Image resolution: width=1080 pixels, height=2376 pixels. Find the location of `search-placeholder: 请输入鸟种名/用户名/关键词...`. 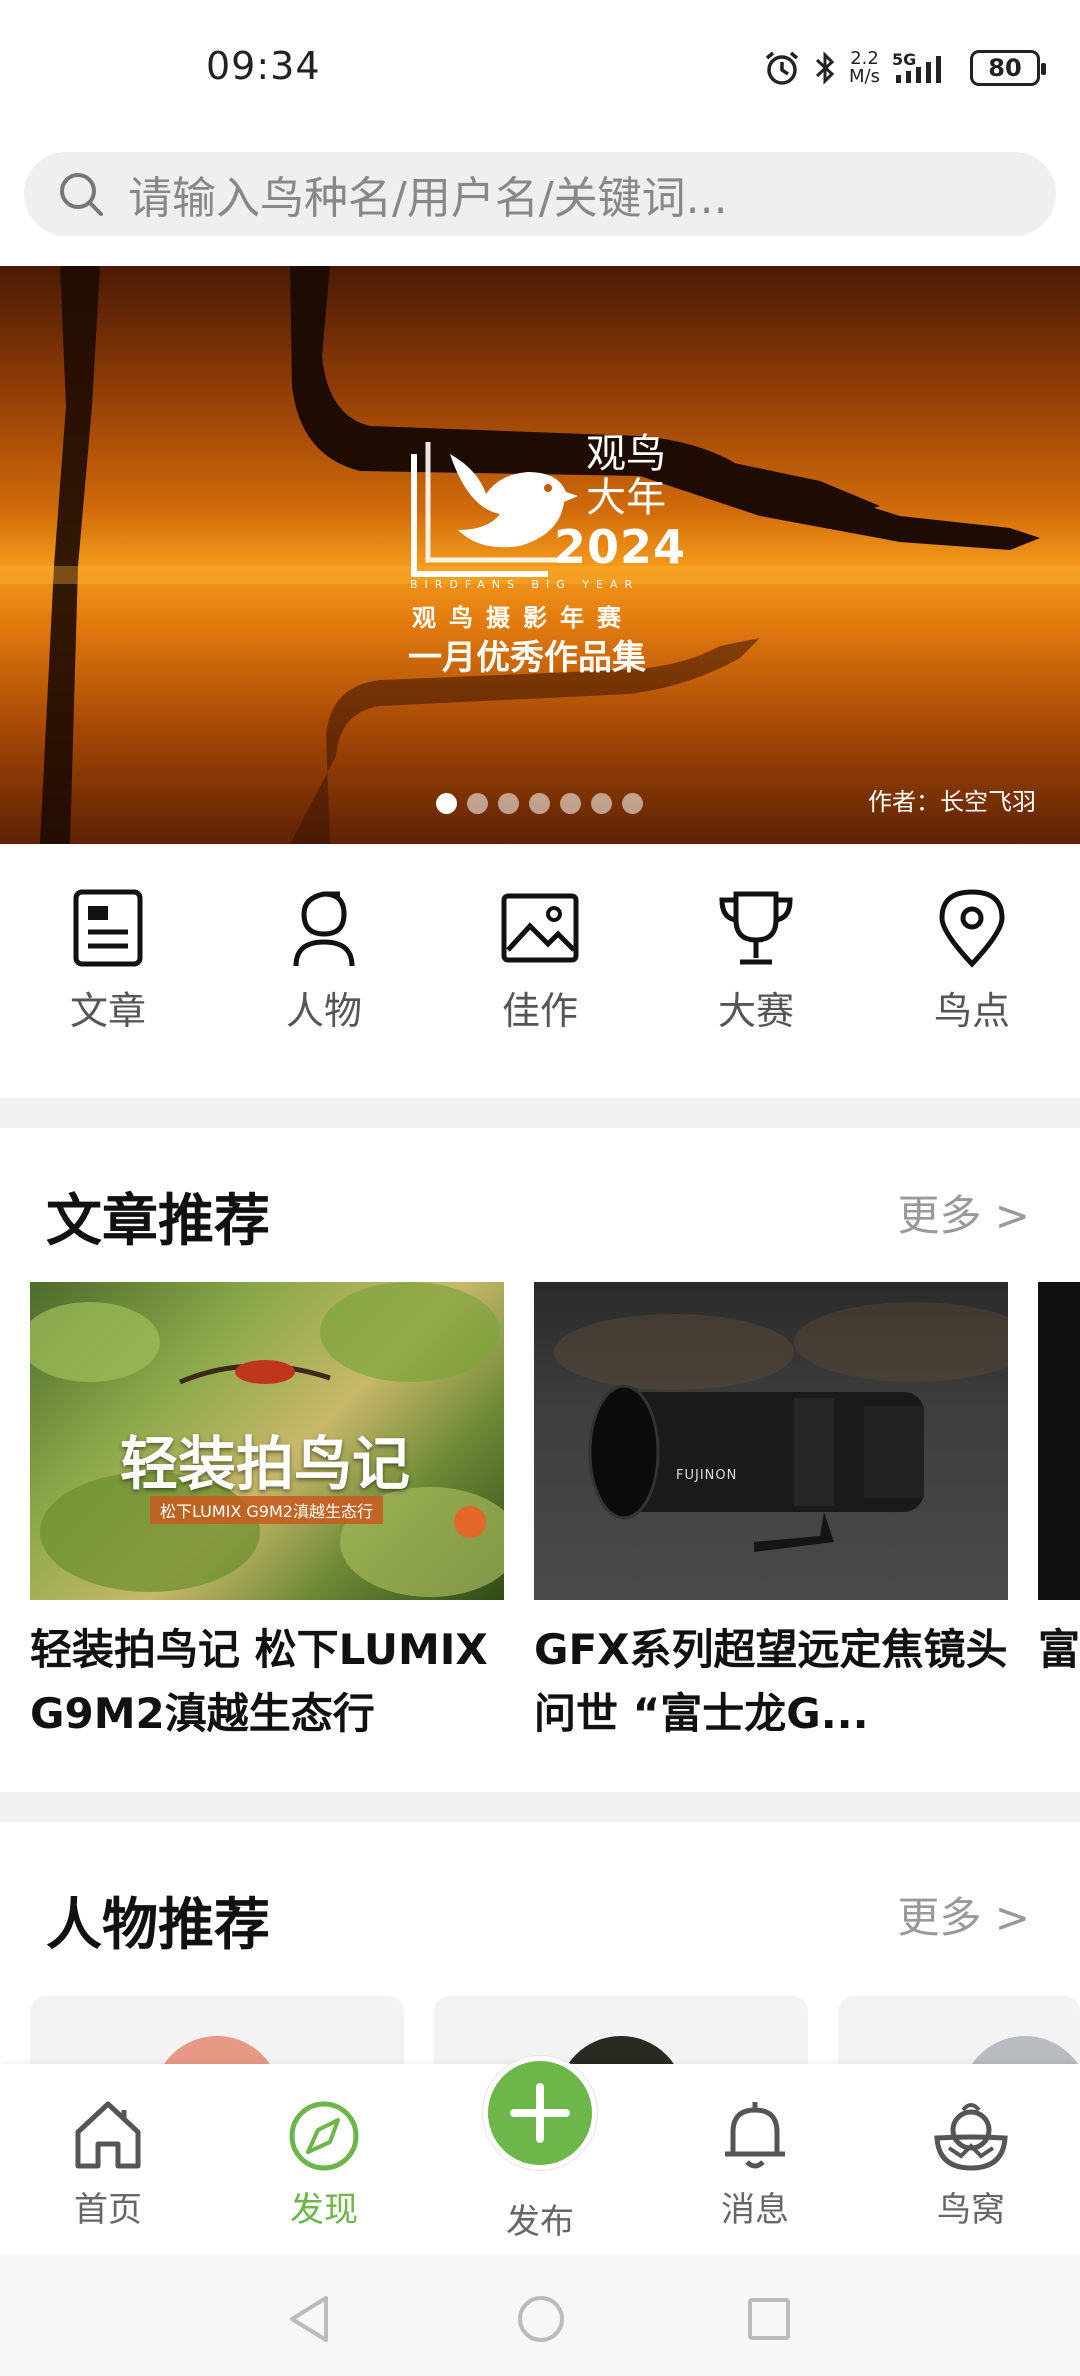

search-placeholder: 请输入鸟种名/用户名/关键词... is located at coordinates (428, 198).